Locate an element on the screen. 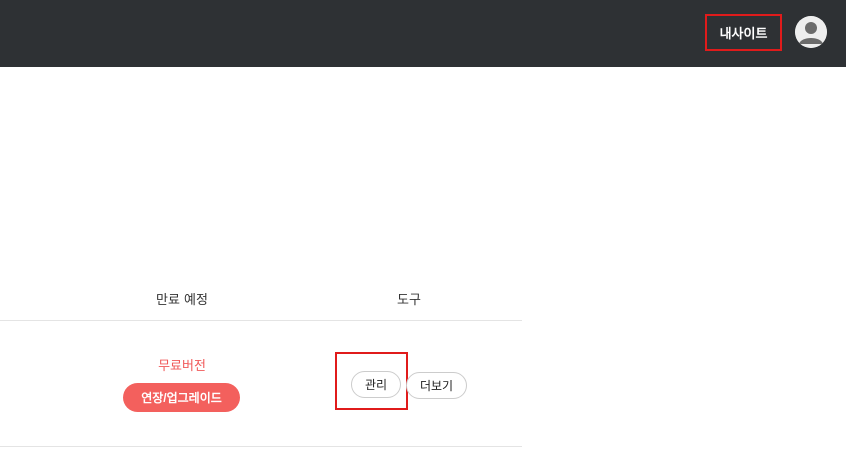 This screenshot has height=453, width=846. plan-status-label: 무료버전 is located at coordinates (182, 366).